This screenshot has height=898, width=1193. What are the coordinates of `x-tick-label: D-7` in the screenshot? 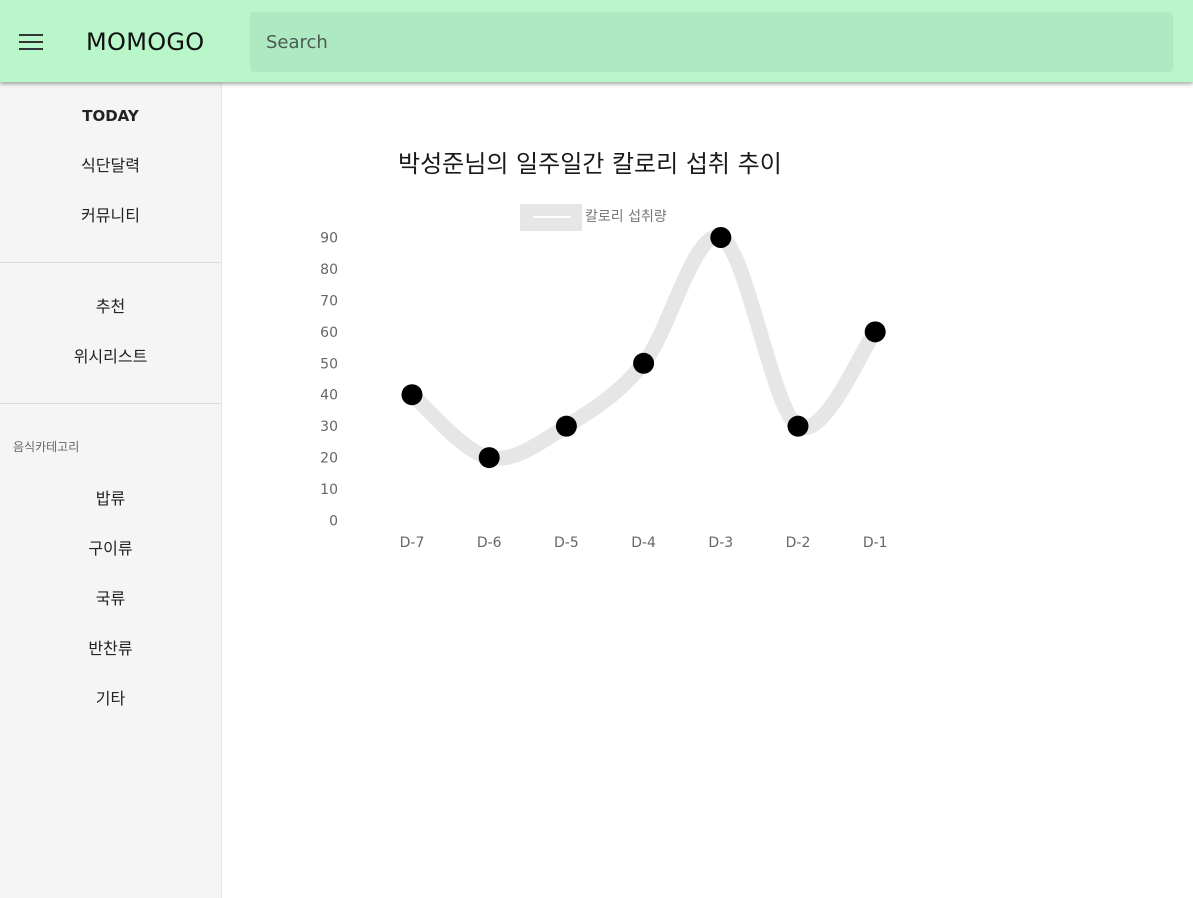 It's located at (412, 543).